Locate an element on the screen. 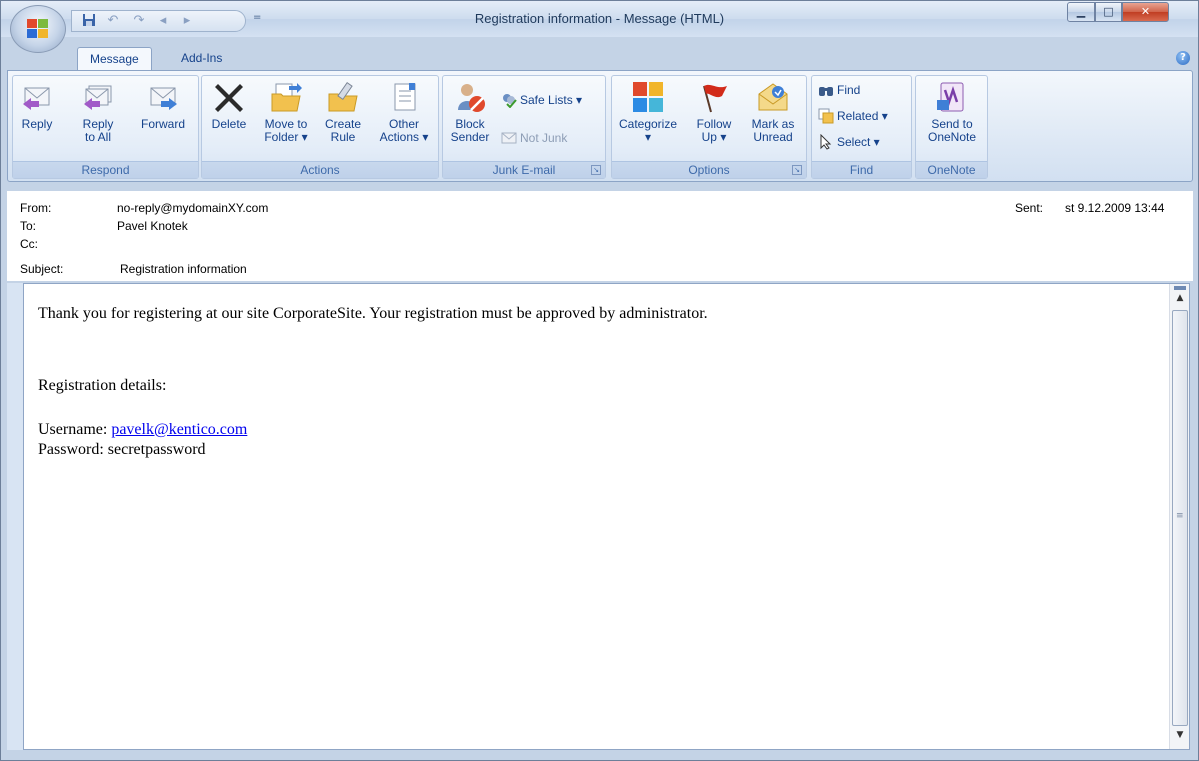 This screenshot has width=1199, height=761. registration-details-heading: Registration details: is located at coordinates (102, 385).